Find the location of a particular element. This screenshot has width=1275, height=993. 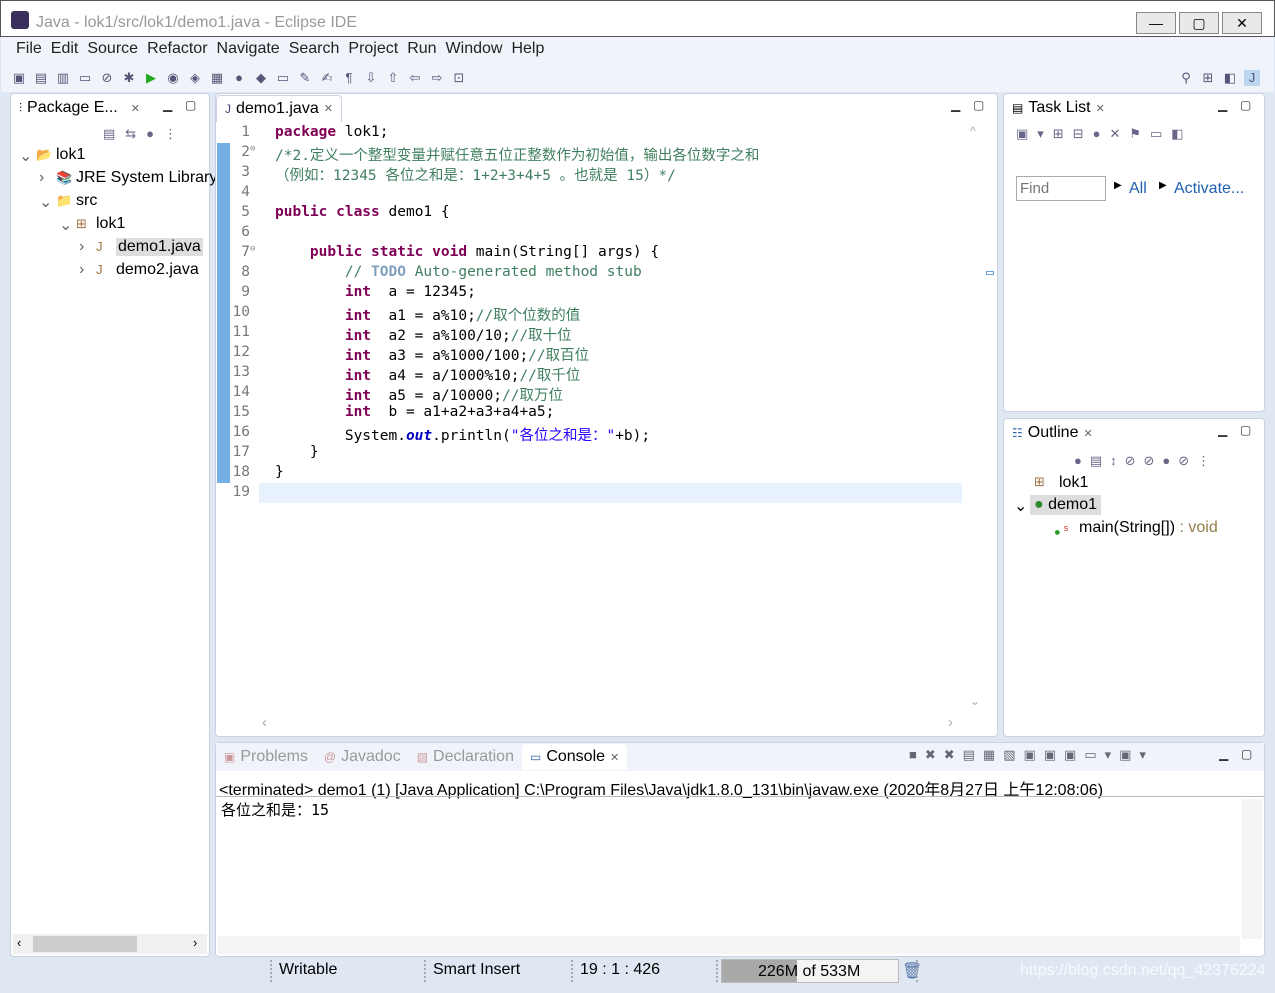

garbage-collect-icon: 🗑 is located at coordinates (912, 971).